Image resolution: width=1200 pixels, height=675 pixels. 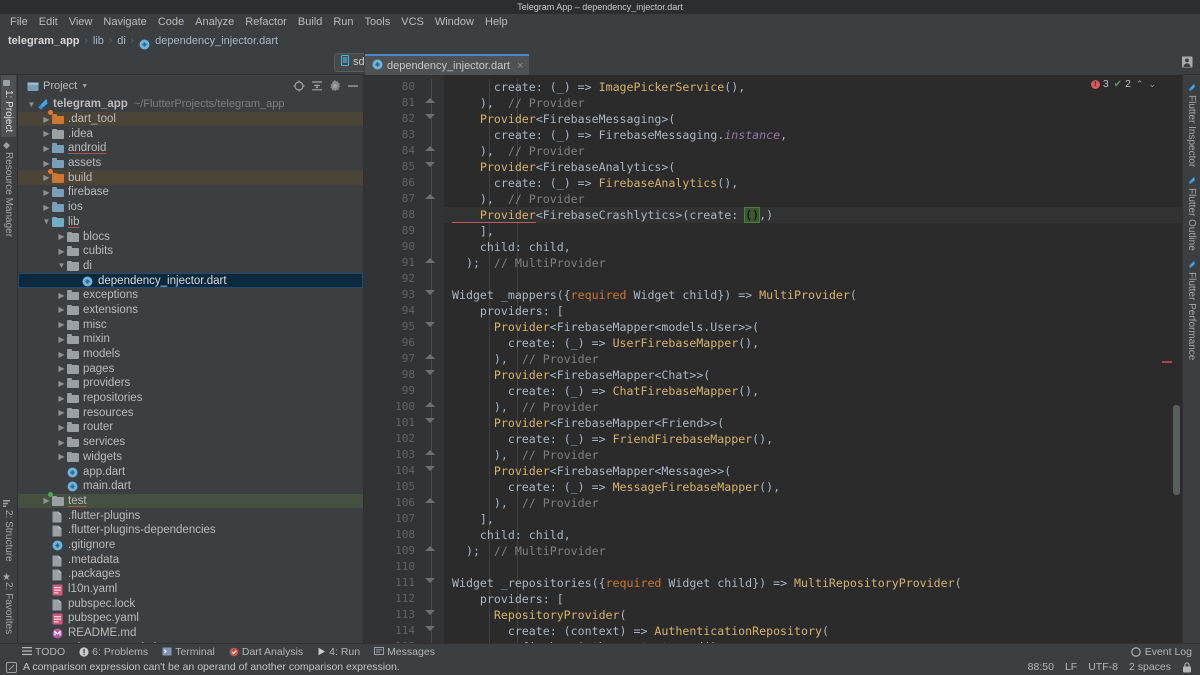 I want to click on tree-item-resources: ▶ resources, so click(x=190, y=412).